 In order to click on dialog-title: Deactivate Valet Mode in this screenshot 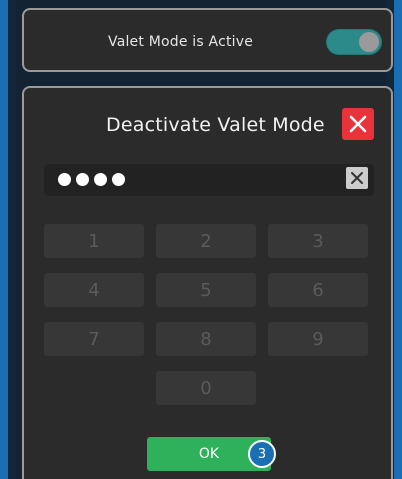, I will do `click(215, 125)`.